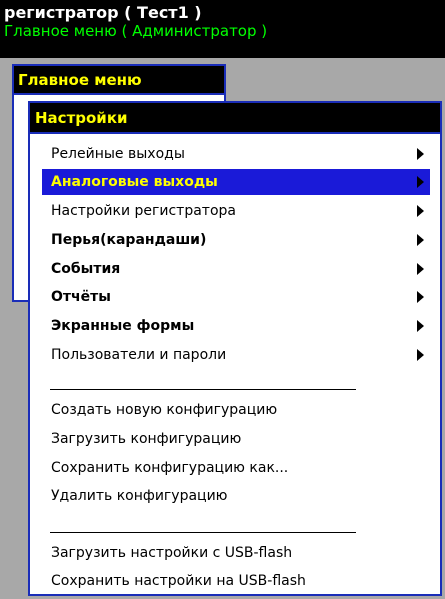 Image resolution: width=445 pixels, height=599 pixels. I want to click on menu-item-load-usb: Загрузить настройки с USB-flash, so click(236, 553).